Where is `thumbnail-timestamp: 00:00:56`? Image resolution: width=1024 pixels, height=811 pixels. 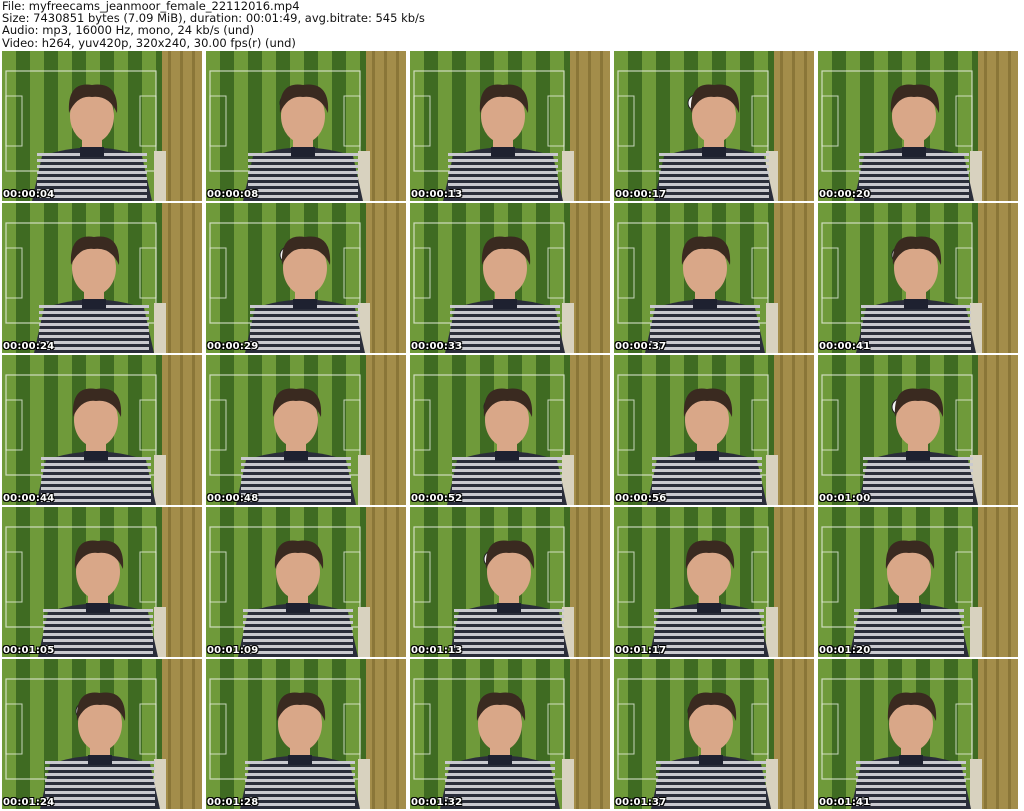 thumbnail-timestamp: 00:00:56 is located at coordinates (641, 498).